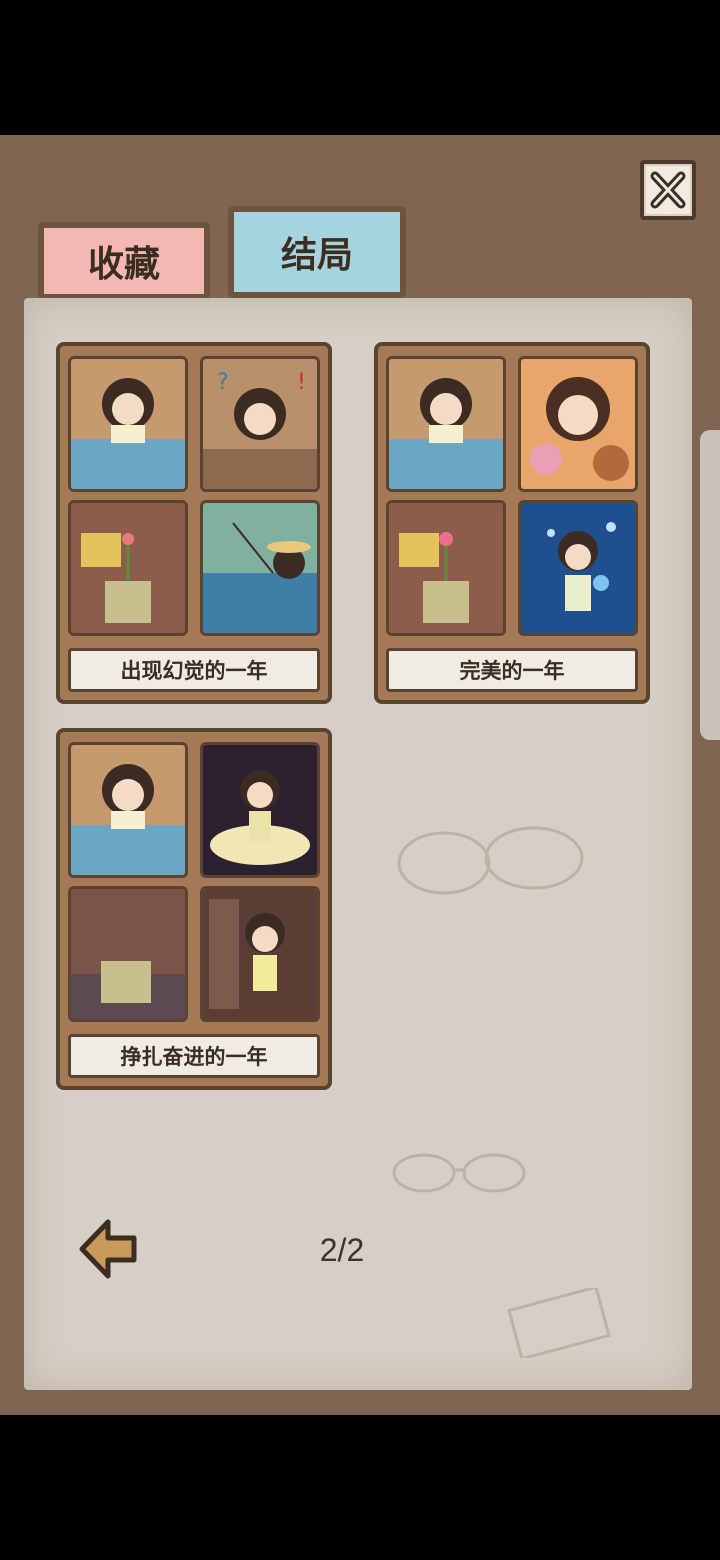 This screenshot has height=1560, width=720. What do you see at coordinates (342, 1250) in the screenshot?
I see `page-indicator: 2/2` at bounding box center [342, 1250].